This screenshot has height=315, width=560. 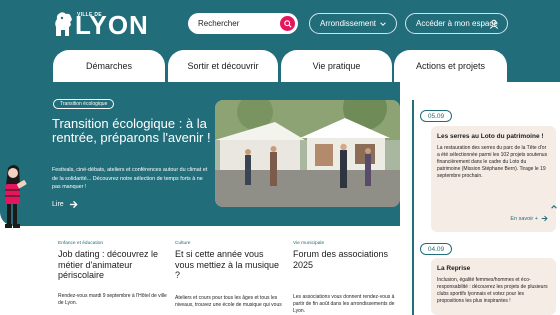 I want to click on agenda-date: 05.09, so click(x=436, y=116).